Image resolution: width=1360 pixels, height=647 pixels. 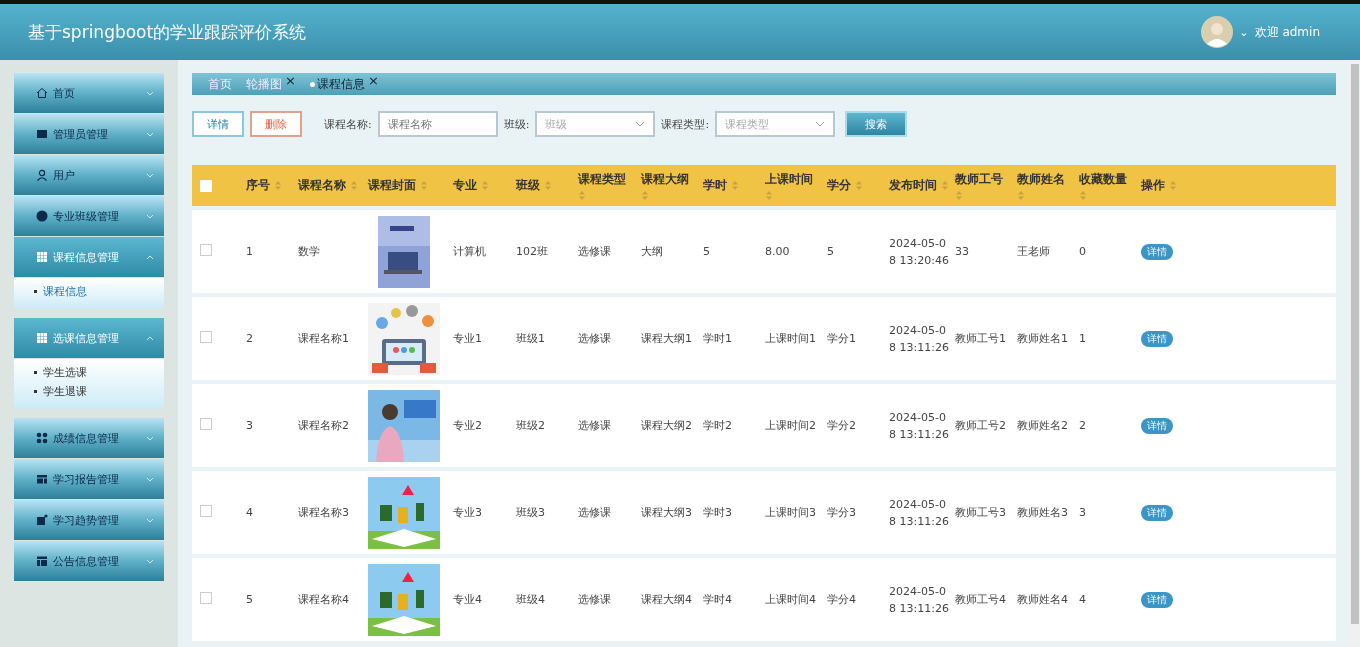 I want to click on table-cell-text: 教师工号4, so click(x=980, y=600).